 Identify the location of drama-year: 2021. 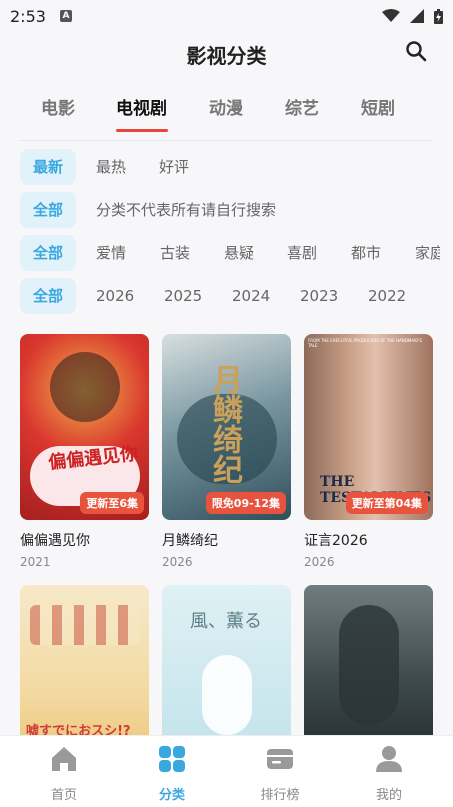
(35, 562).